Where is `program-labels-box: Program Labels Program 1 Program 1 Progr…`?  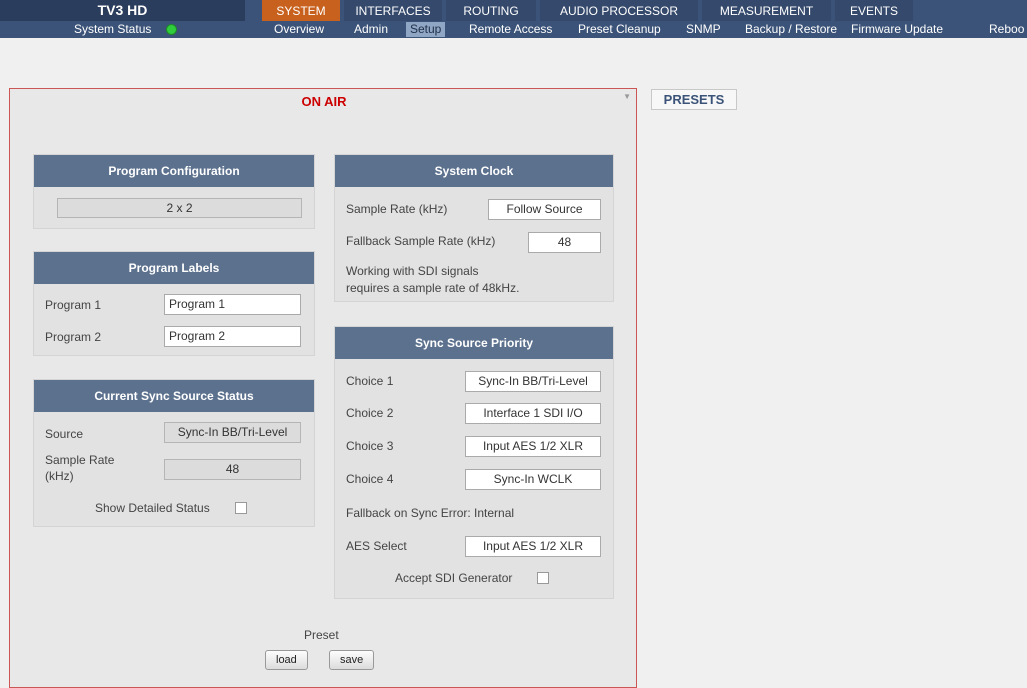
program-labels-box: Program Labels Program 1 Program 1 Progr… is located at coordinates (174, 303).